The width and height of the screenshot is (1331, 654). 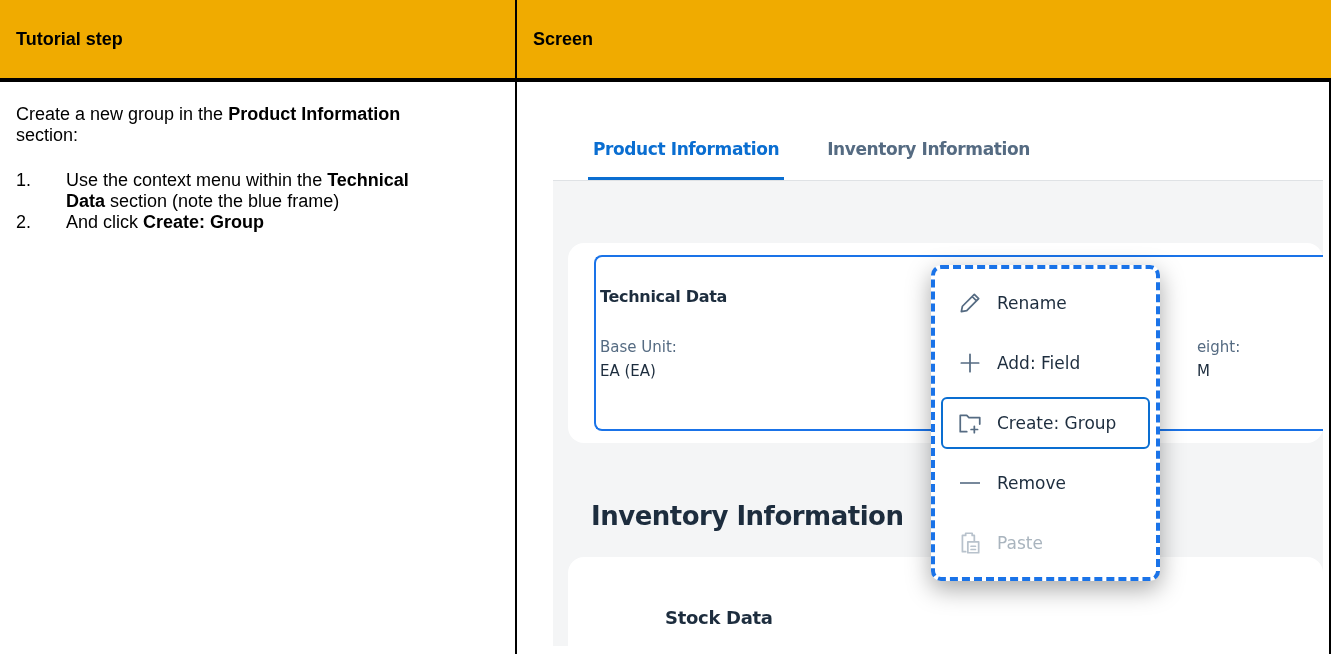 What do you see at coordinates (628, 371) in the screenshot?
I see `field-value: EA (EA)` at bounding box center [628, 371].